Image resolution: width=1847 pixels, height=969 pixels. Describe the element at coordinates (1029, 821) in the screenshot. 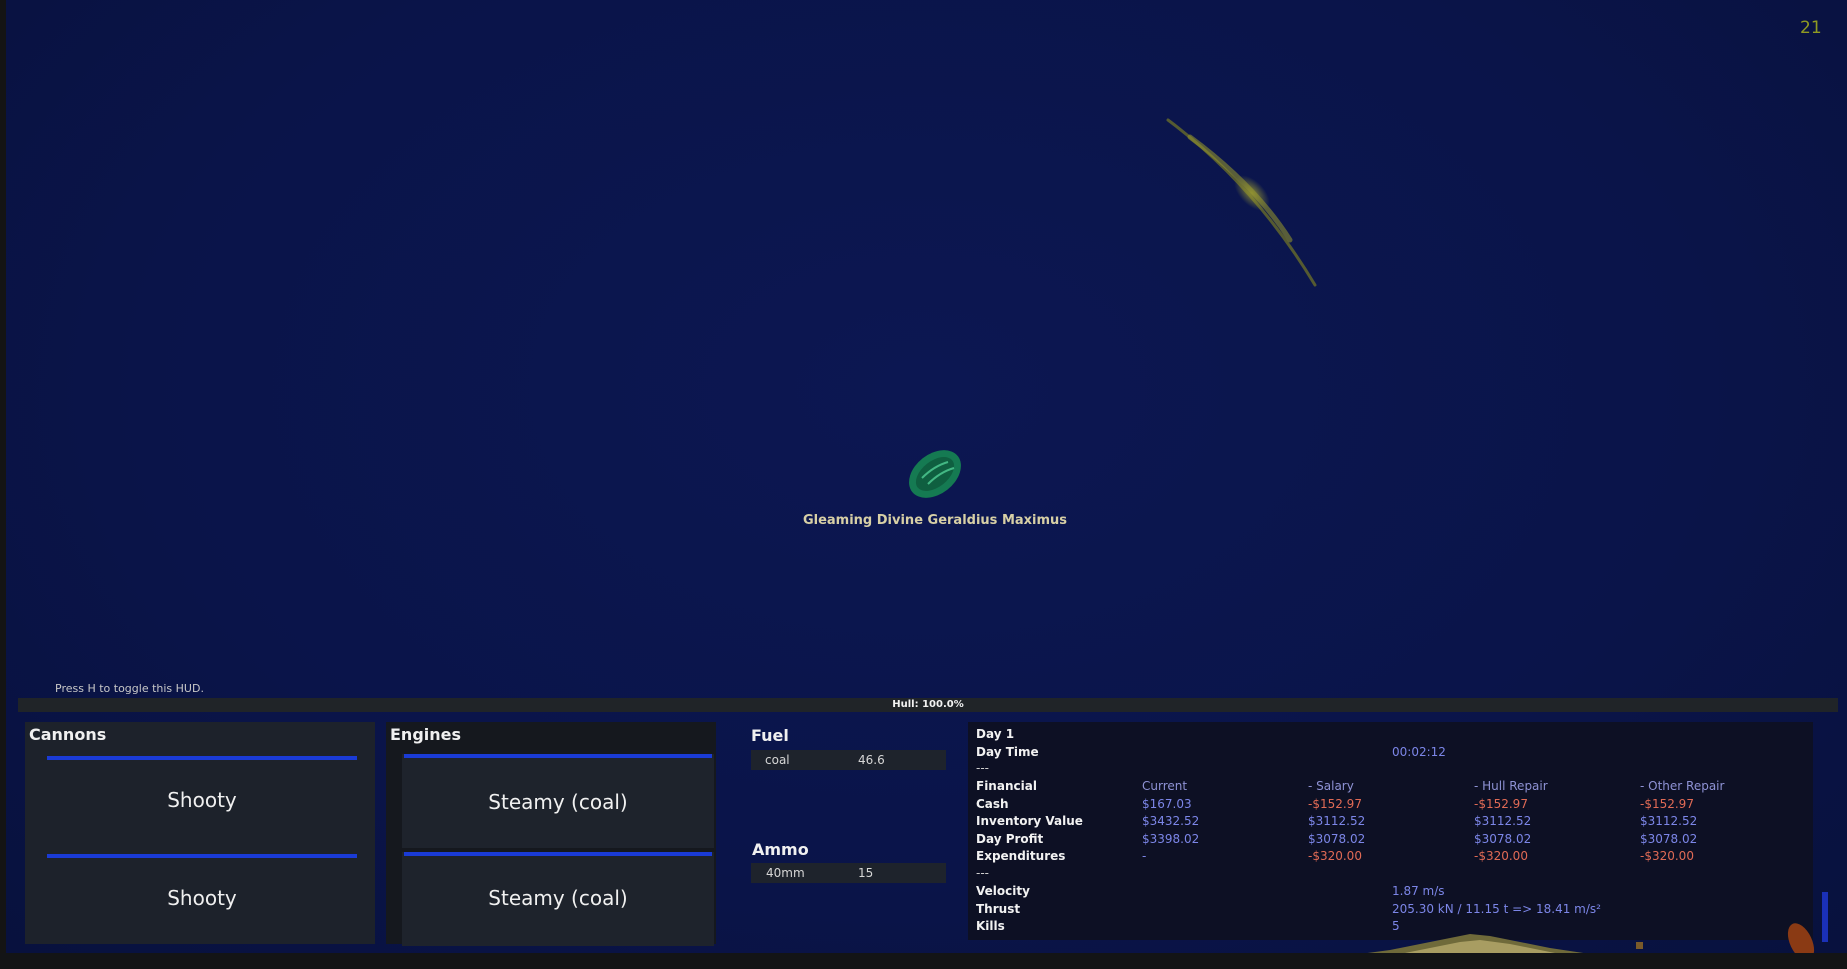

I see `row-label: Inventory Value` at that location.